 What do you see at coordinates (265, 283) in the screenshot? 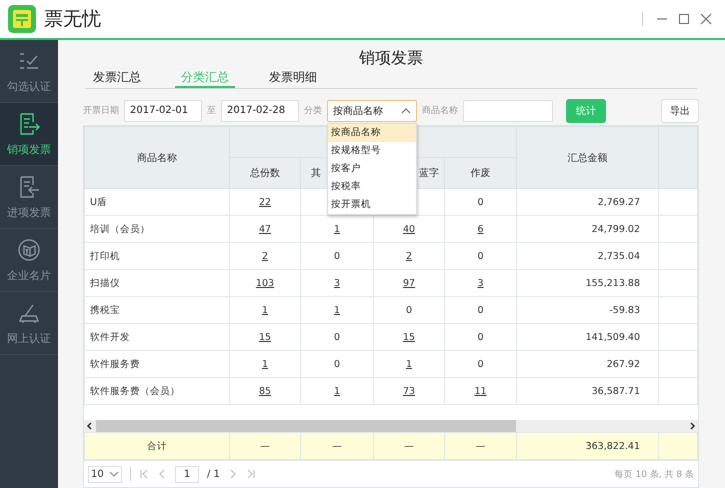
I see `count-link: 103` at bounding box center [265, 283].